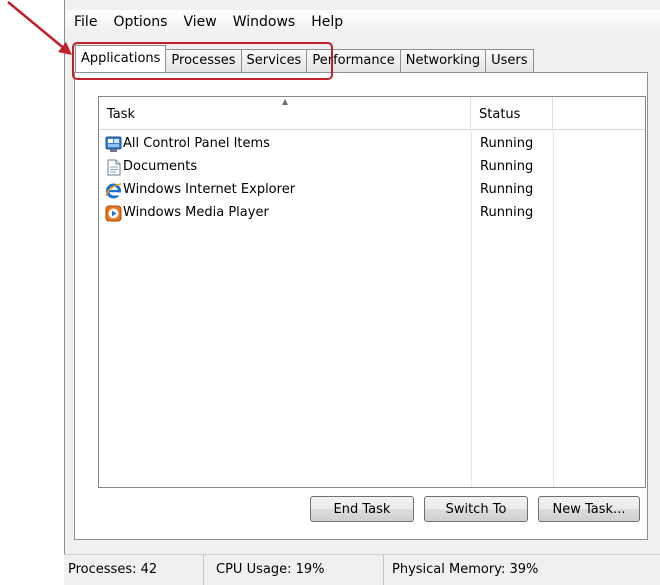 The height and width of the screenshot is (585, 660). Describe the element at coordinates (500, 114) in the screenshot. I see `column-label-status: Status` at that location.